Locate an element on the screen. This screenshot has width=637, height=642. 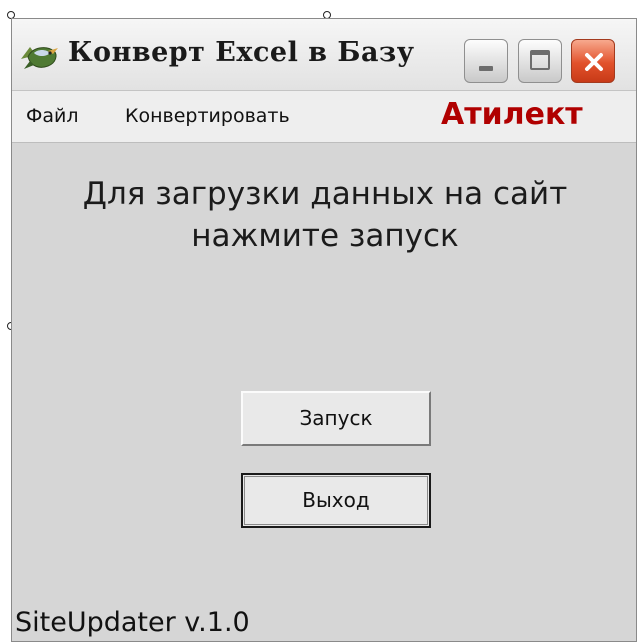
menu-item-file: Файл is located at coordinates (52, 116).